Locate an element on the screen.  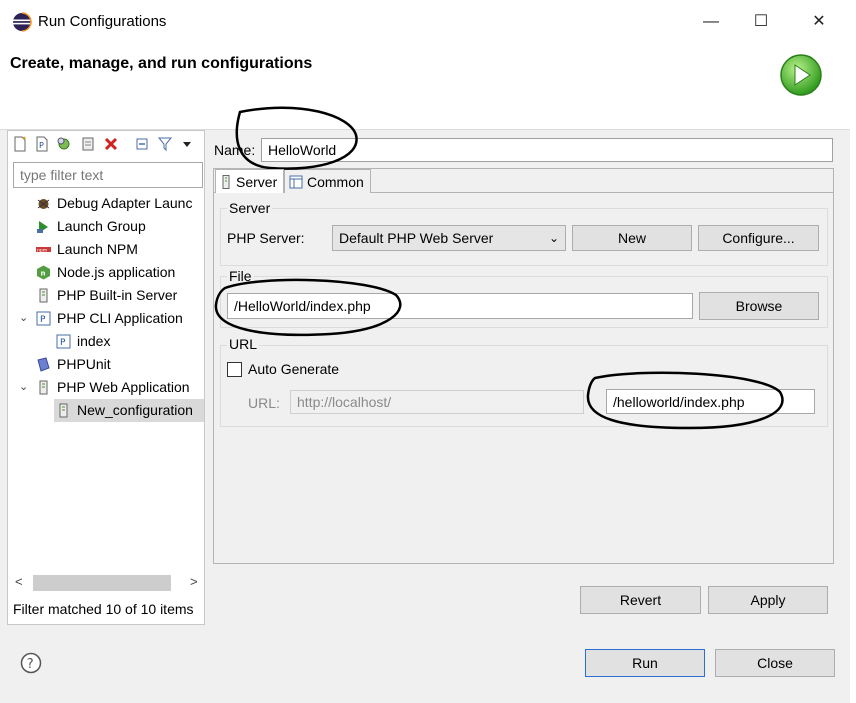
url-base-field: http://localhost/ is located at coordinates (437, 402).